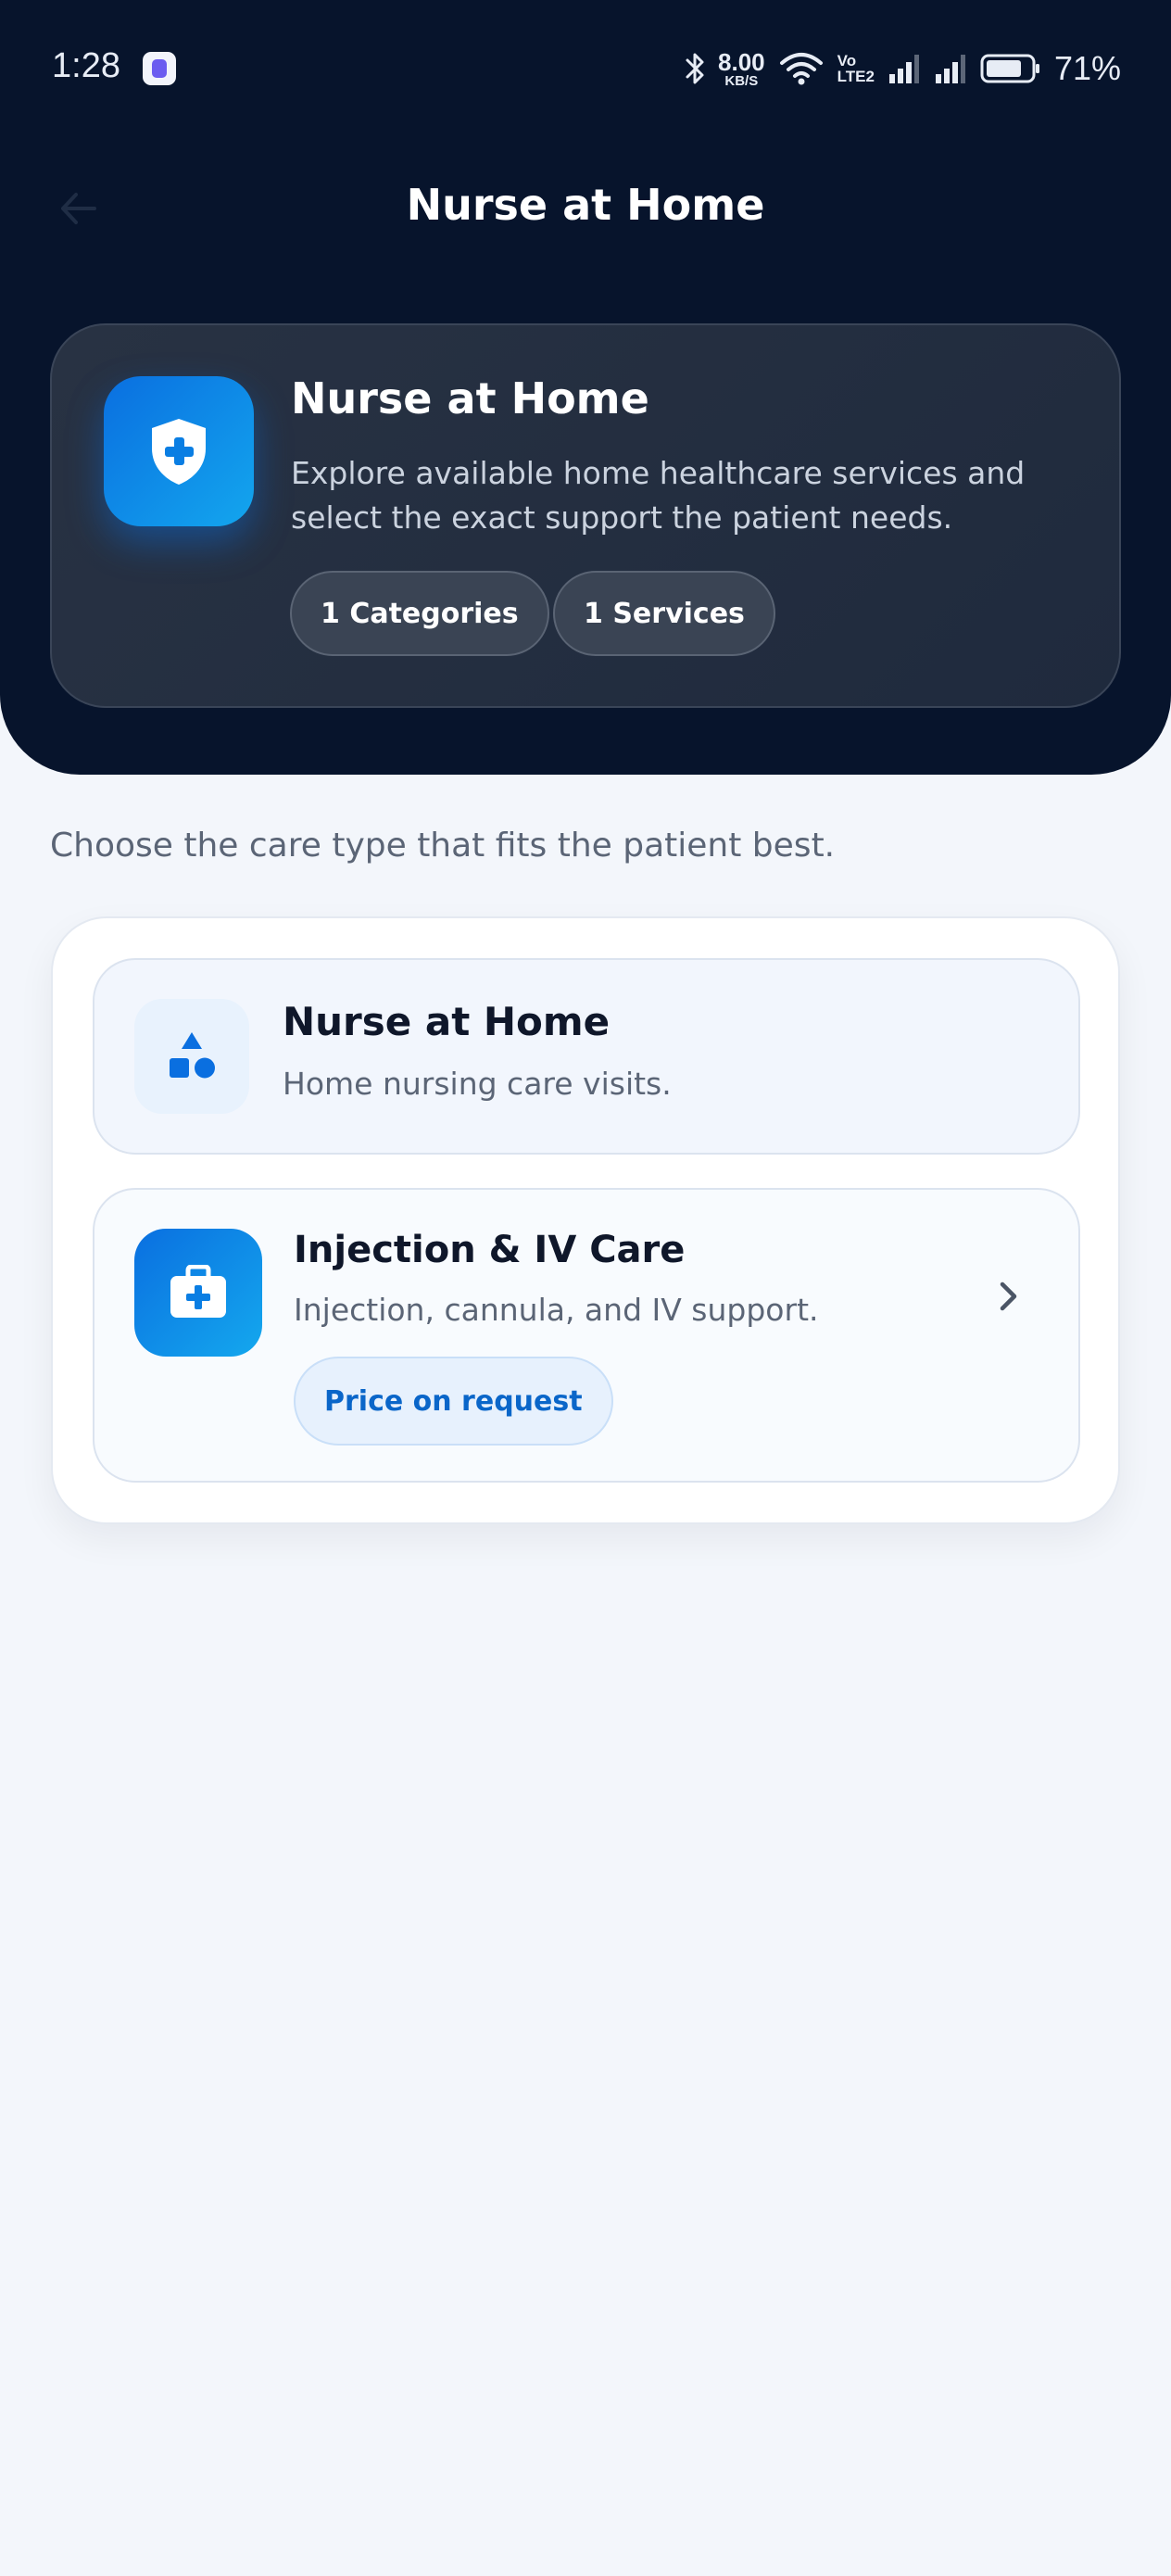 The height and width of the screenshot is (2576, 1171). What do you see at coordinates (159, 68) in the screenshot?
I see `app-notification-icon` at bounding box center [159, 68].